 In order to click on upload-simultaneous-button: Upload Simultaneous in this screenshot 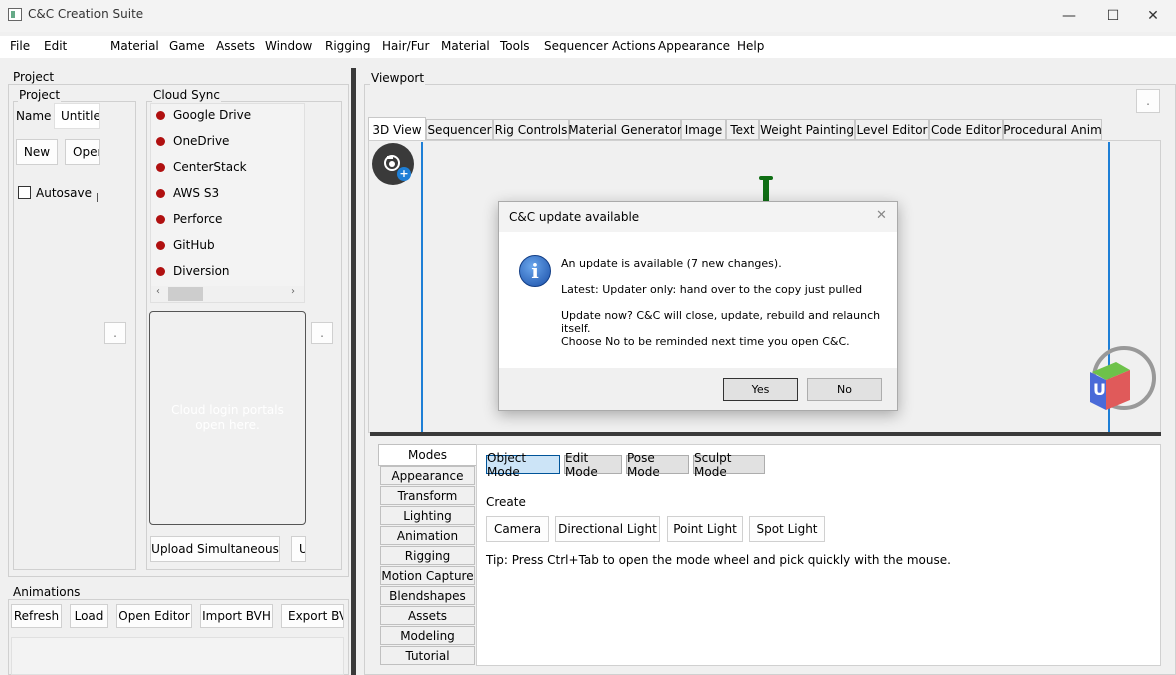, I will do `click(215, 549)`.